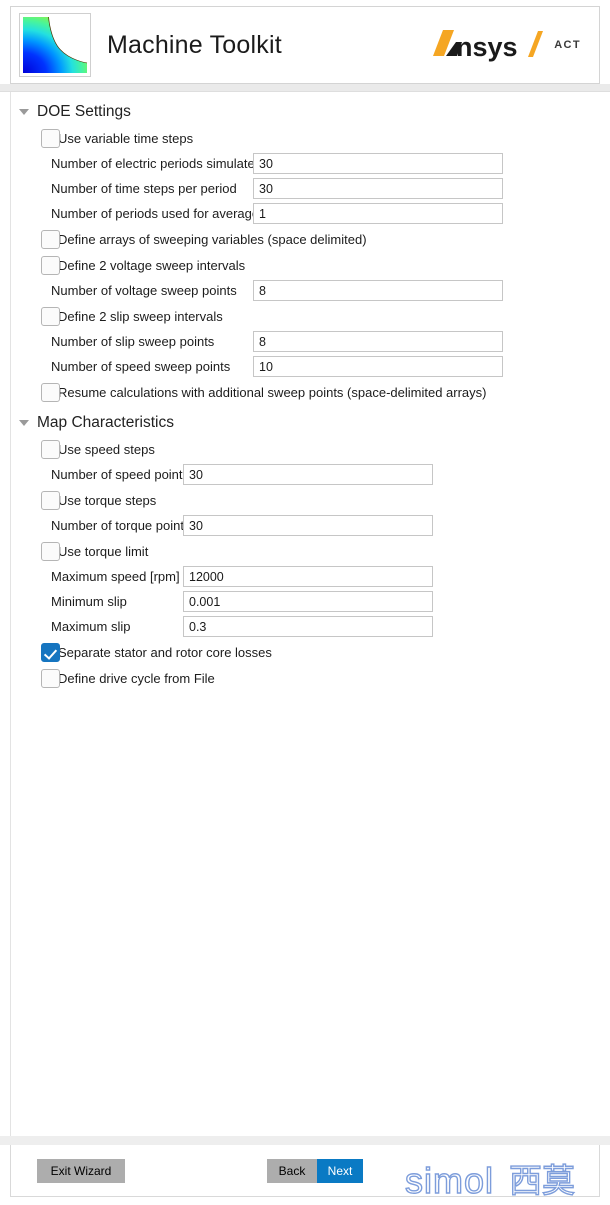  I want to click on footer-region: Exit Wizard Back Next simol 西莫, so click(305, 1175).